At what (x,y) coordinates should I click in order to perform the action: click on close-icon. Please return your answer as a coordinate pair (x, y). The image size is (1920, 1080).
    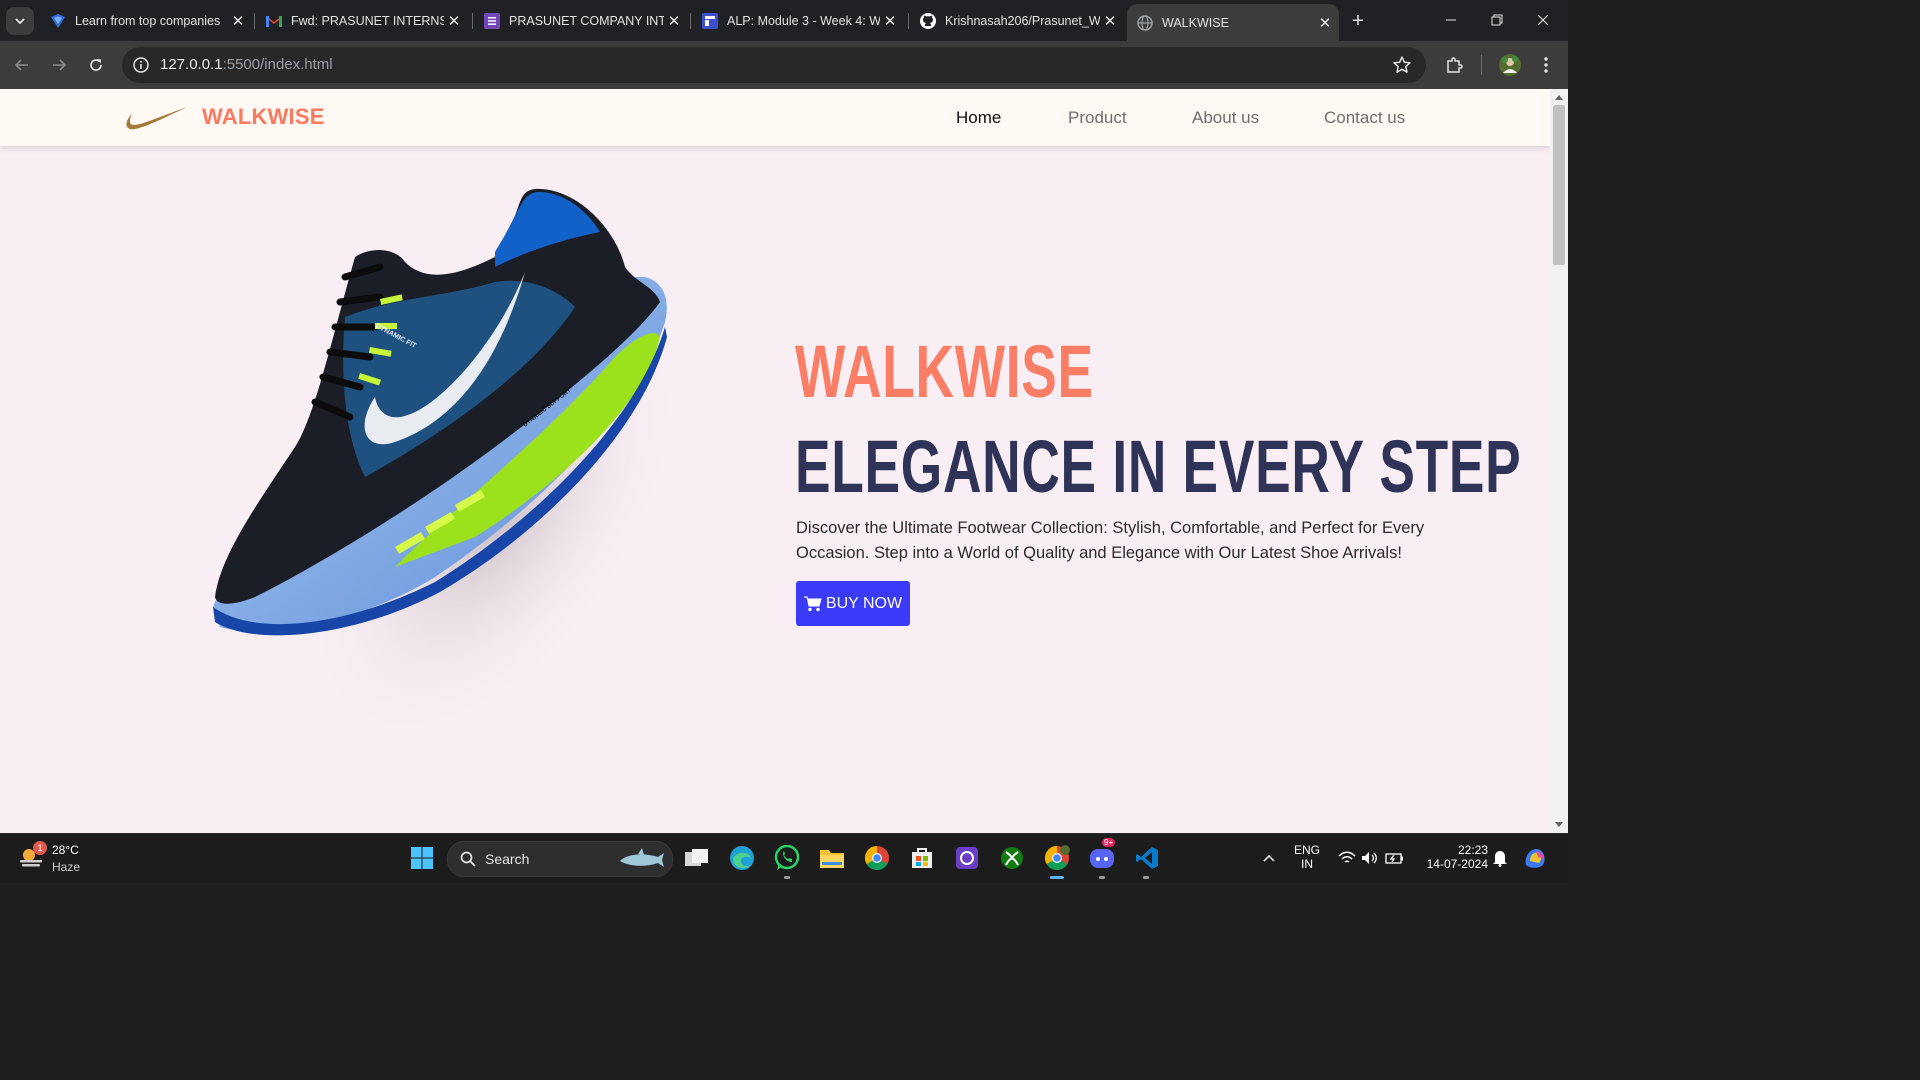
    Looking at the image, I should click on (1543, 20).